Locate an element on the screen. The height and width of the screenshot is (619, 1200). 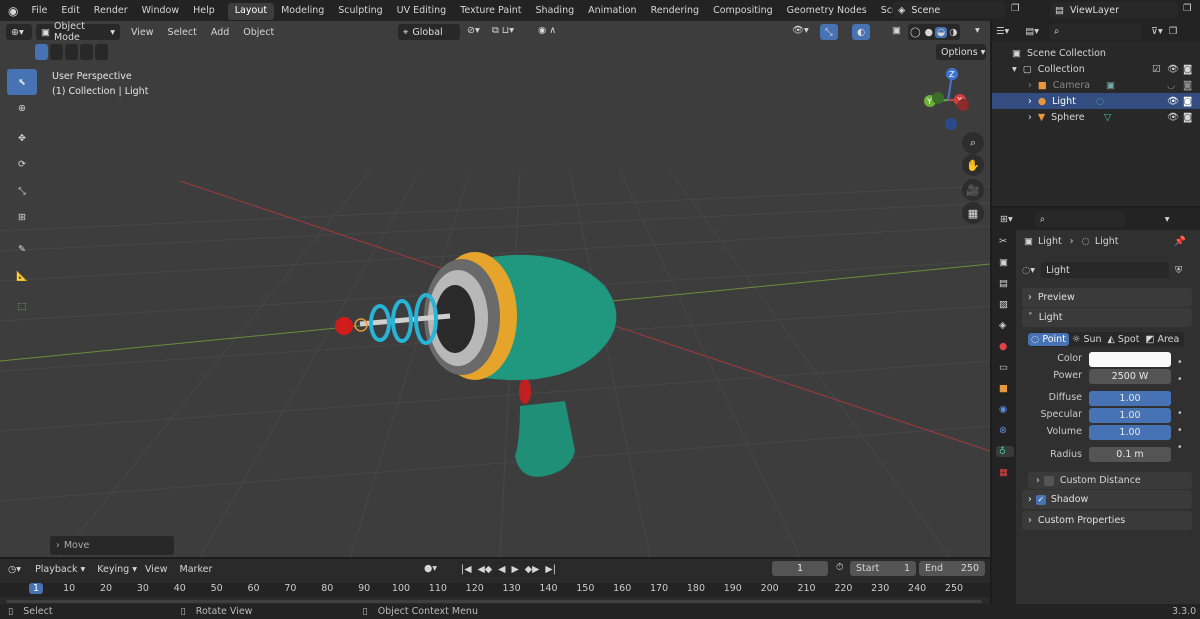
tab-object-icon: ■ is located at coordinates (1007, 388).